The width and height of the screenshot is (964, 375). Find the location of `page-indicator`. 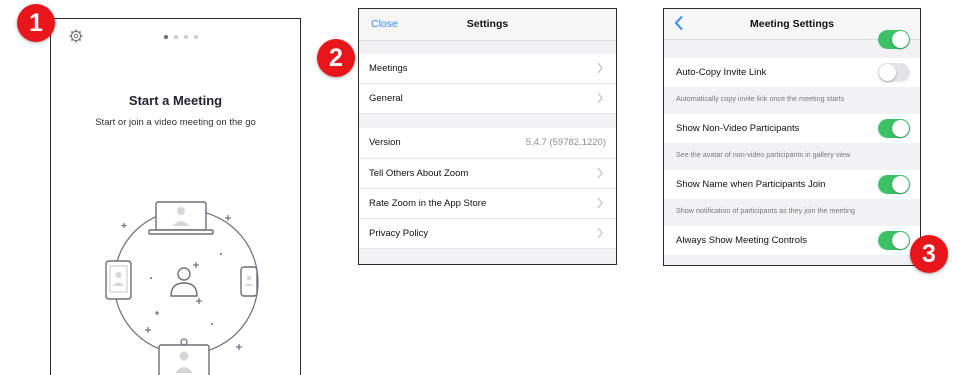

page-indicator is located at coordinates (181, 37).